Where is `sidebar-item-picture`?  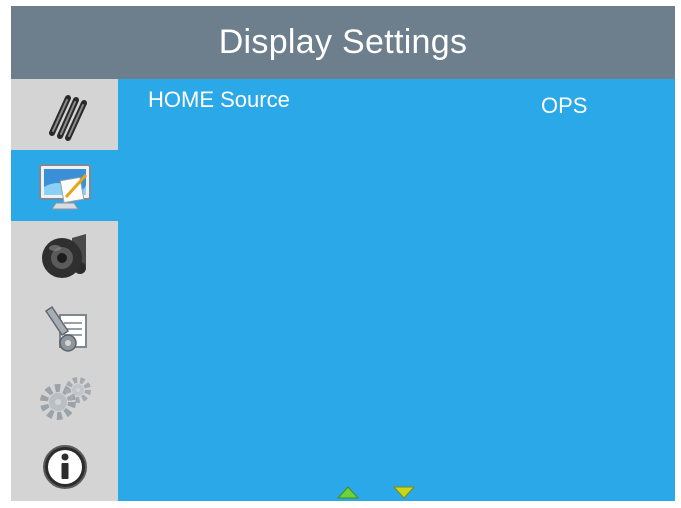
sidebar-item-picture is located at coordinates (64, 114).